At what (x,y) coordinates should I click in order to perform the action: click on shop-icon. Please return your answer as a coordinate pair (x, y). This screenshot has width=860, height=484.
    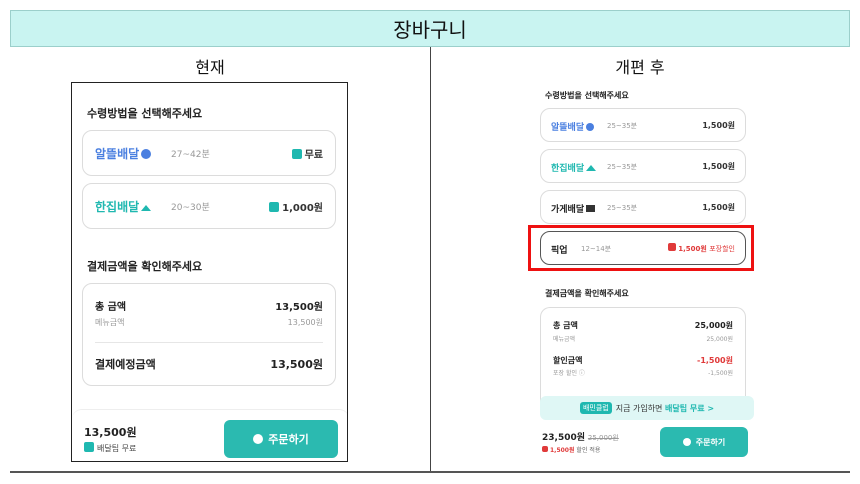
    Looking at the image, I should click on (591, 208).